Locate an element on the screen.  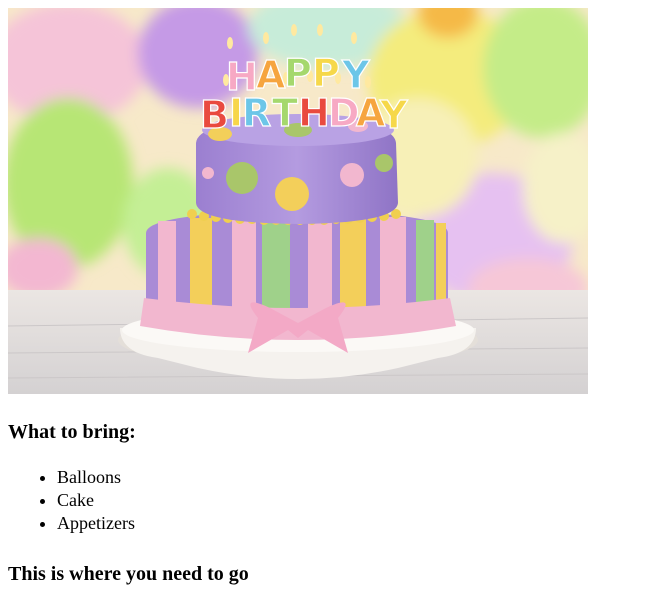
svg-text: R is located at coordinates (256, 113).